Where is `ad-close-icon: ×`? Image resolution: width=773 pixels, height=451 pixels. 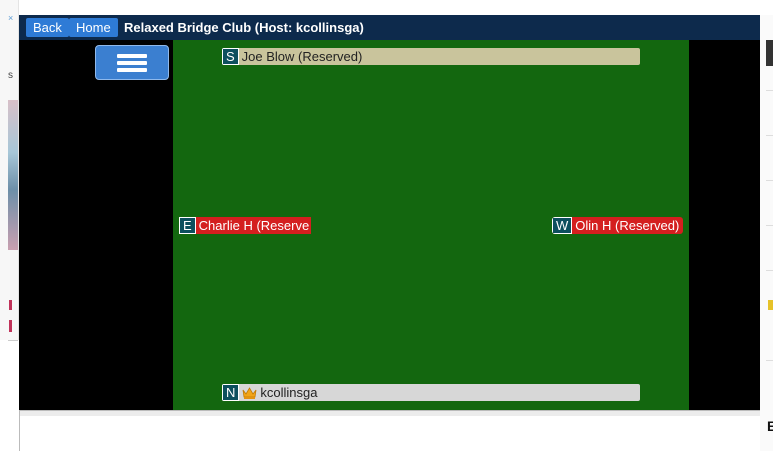
ad-close-icon: × is located at coordinates (10, 18).